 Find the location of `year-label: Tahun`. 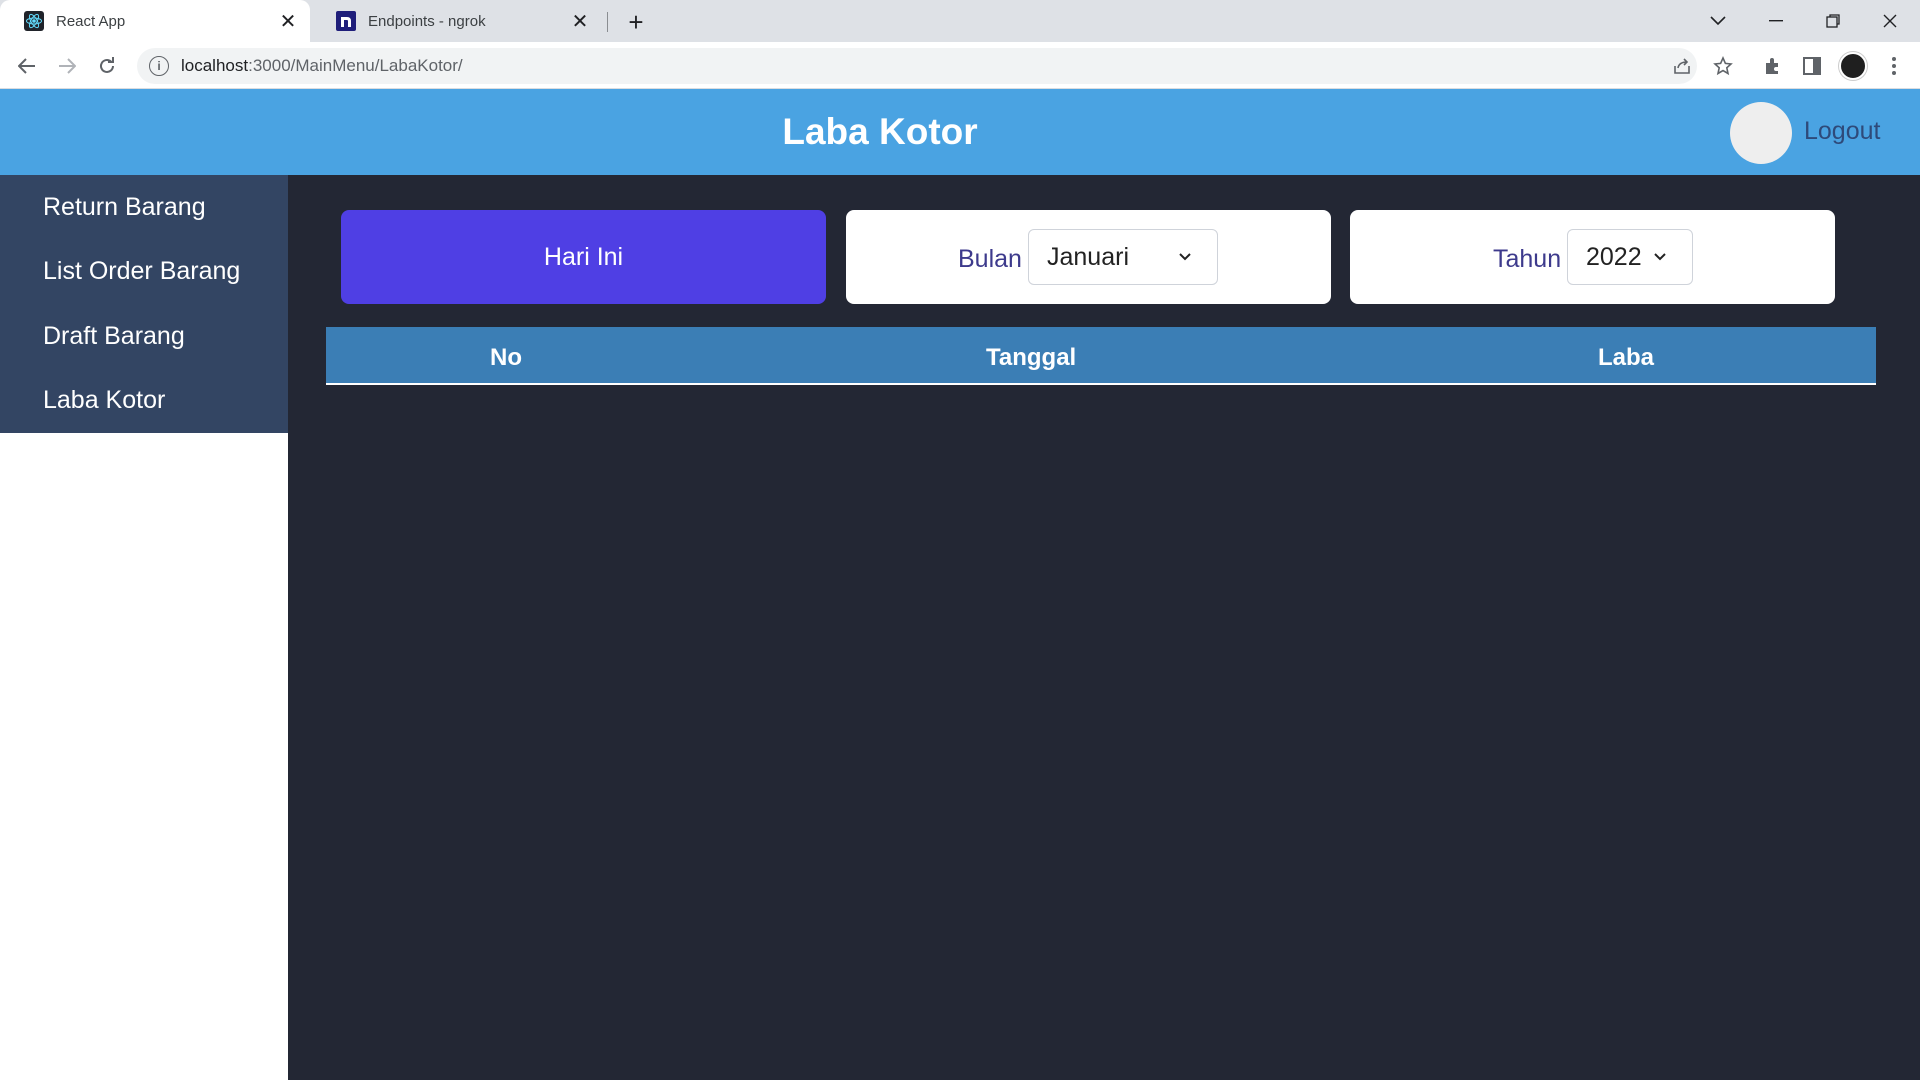

year-label: Tahun is located at coordinates (1527, 259).